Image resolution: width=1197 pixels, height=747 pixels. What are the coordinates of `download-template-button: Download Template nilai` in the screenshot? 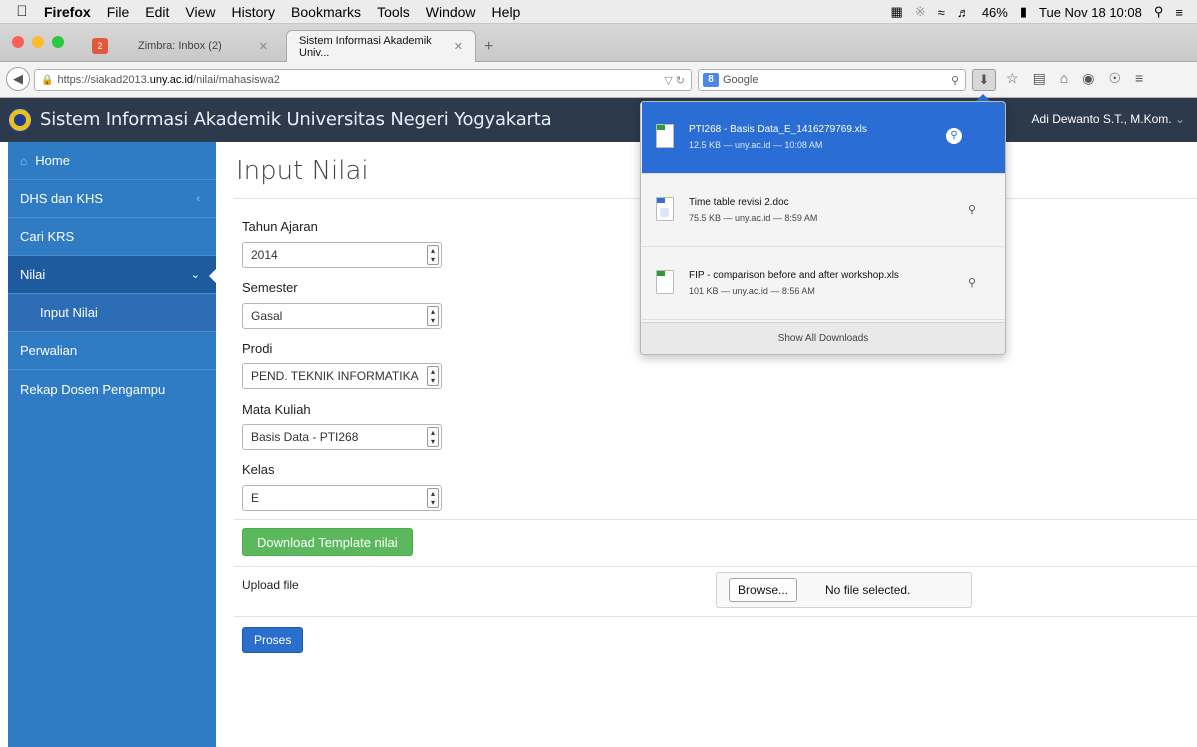 It's located at (327, 542).